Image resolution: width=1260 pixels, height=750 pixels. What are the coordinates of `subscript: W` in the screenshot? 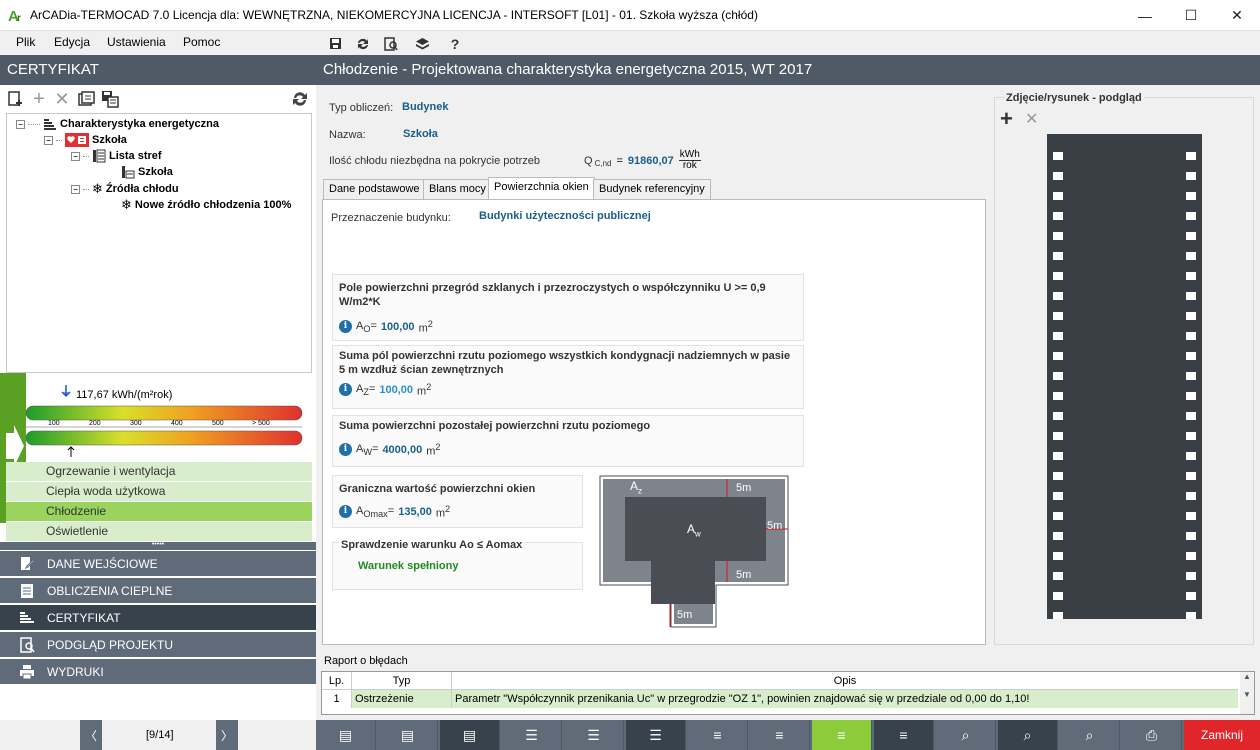 It's located at (367, 451).